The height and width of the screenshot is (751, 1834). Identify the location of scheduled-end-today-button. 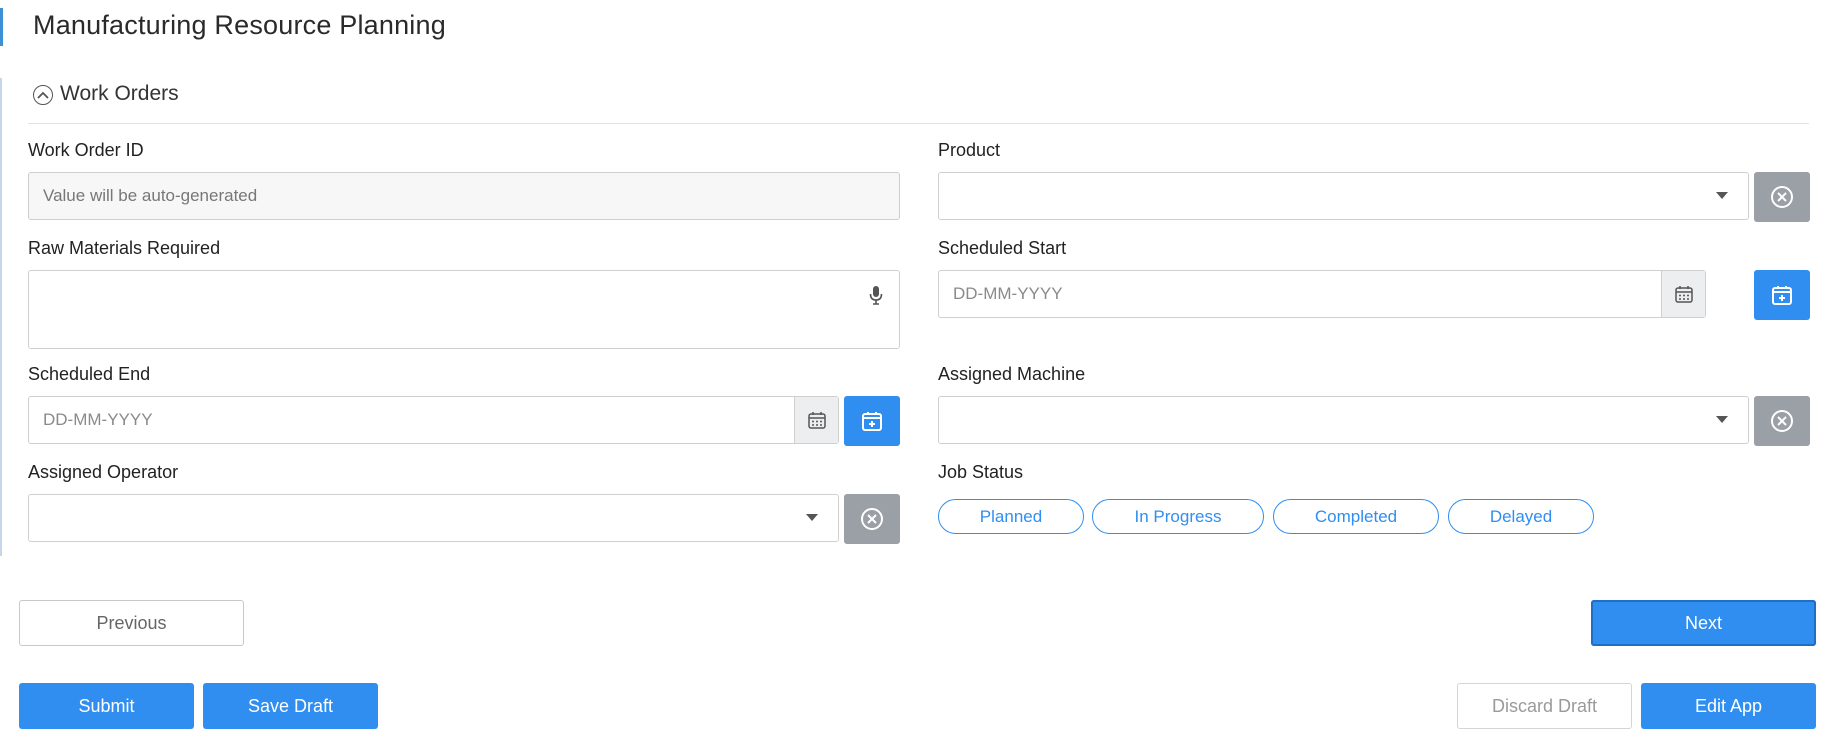
(872, 421).